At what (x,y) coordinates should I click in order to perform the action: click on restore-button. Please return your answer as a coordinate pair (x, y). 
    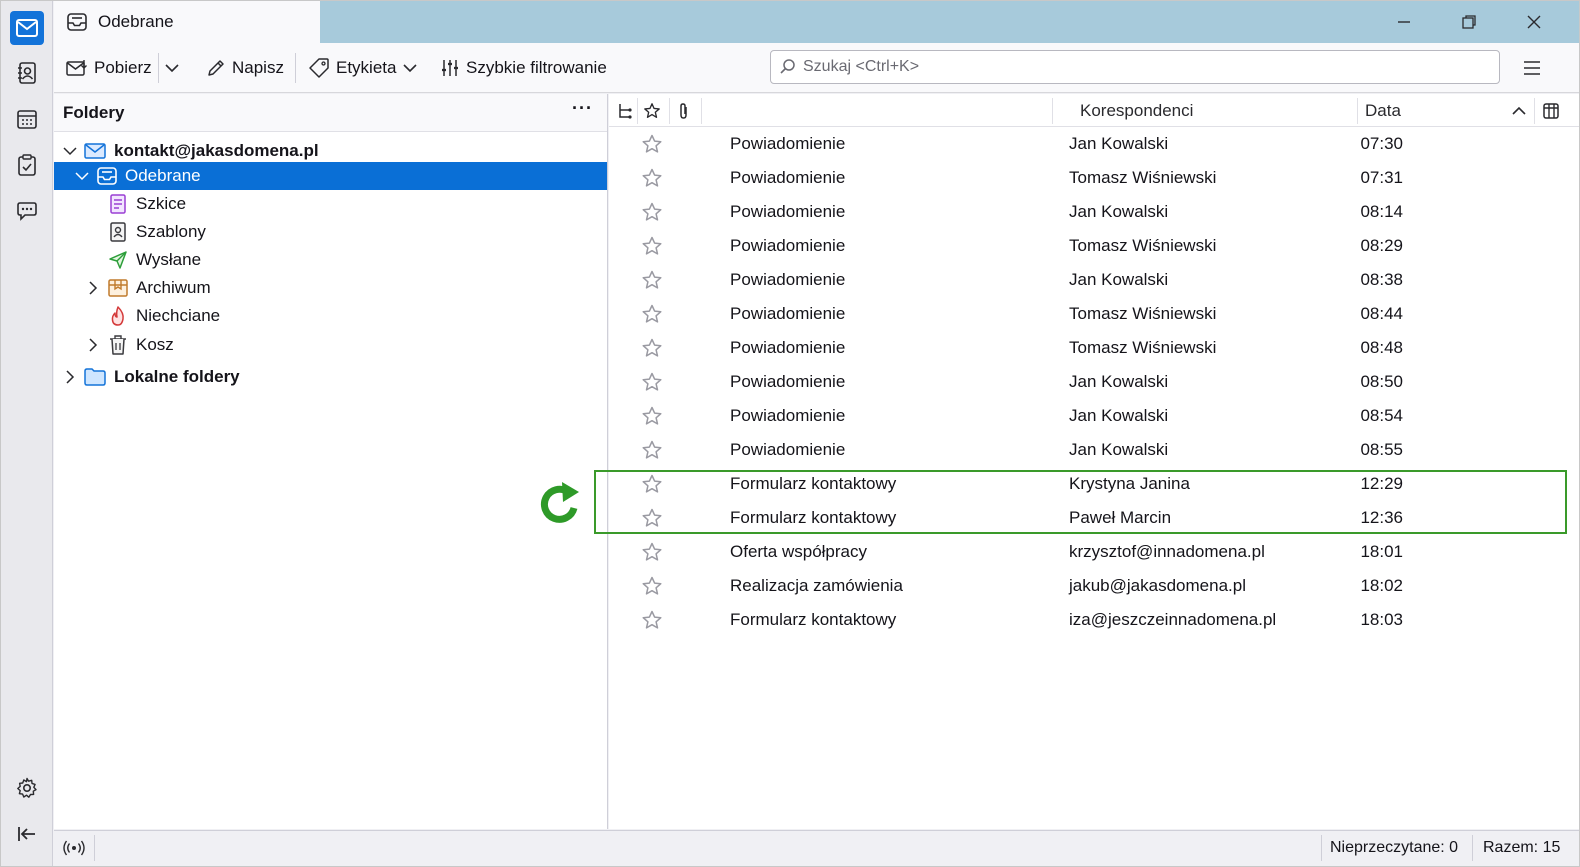
    Looking at the image, I should click on (1469, 22).